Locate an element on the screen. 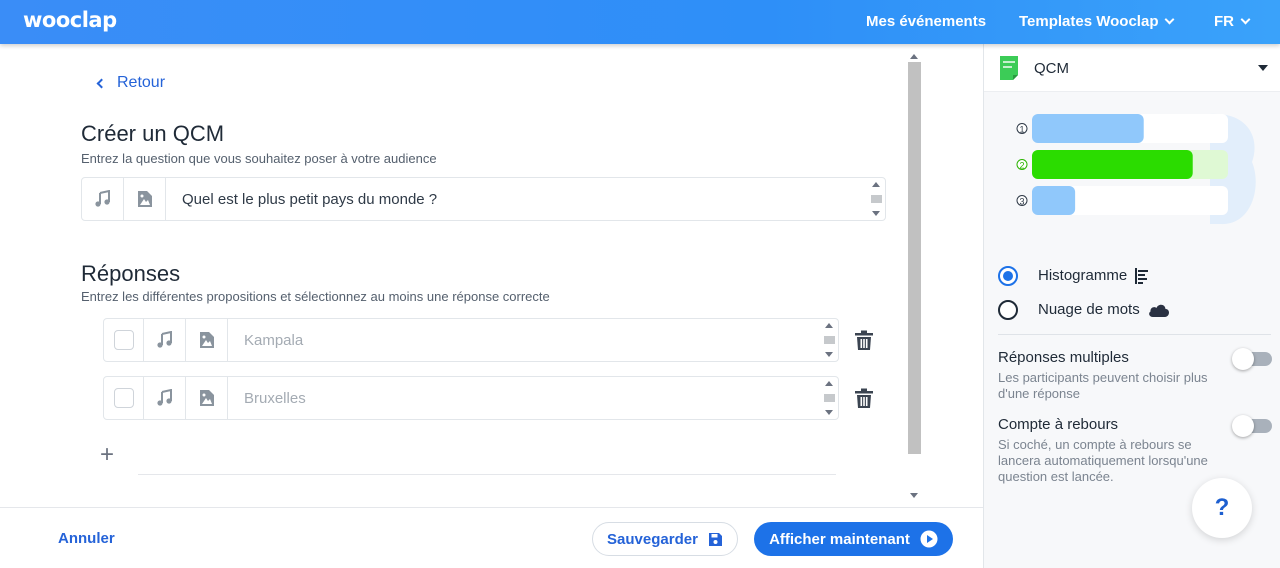 This screenshot has width=1280, height=568. answer-row: Bruxelles is located at coordinates (471, 398).